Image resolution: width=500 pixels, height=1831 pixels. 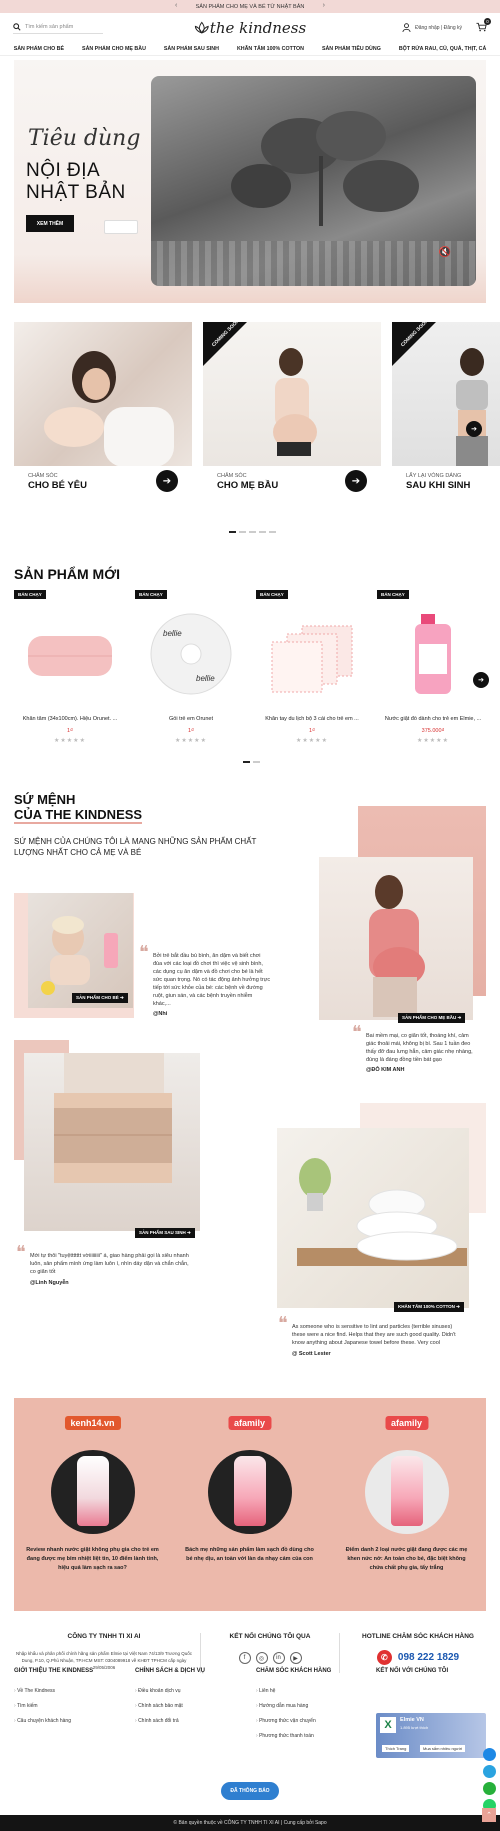 What do you see at coordinates (442, 48) in the screenshot?
I see `nav-item-washing-powder: BỘT RỬA RAU, CỦ, QUẢ, THỊT, CÁ` at bounding box center [442, 48].